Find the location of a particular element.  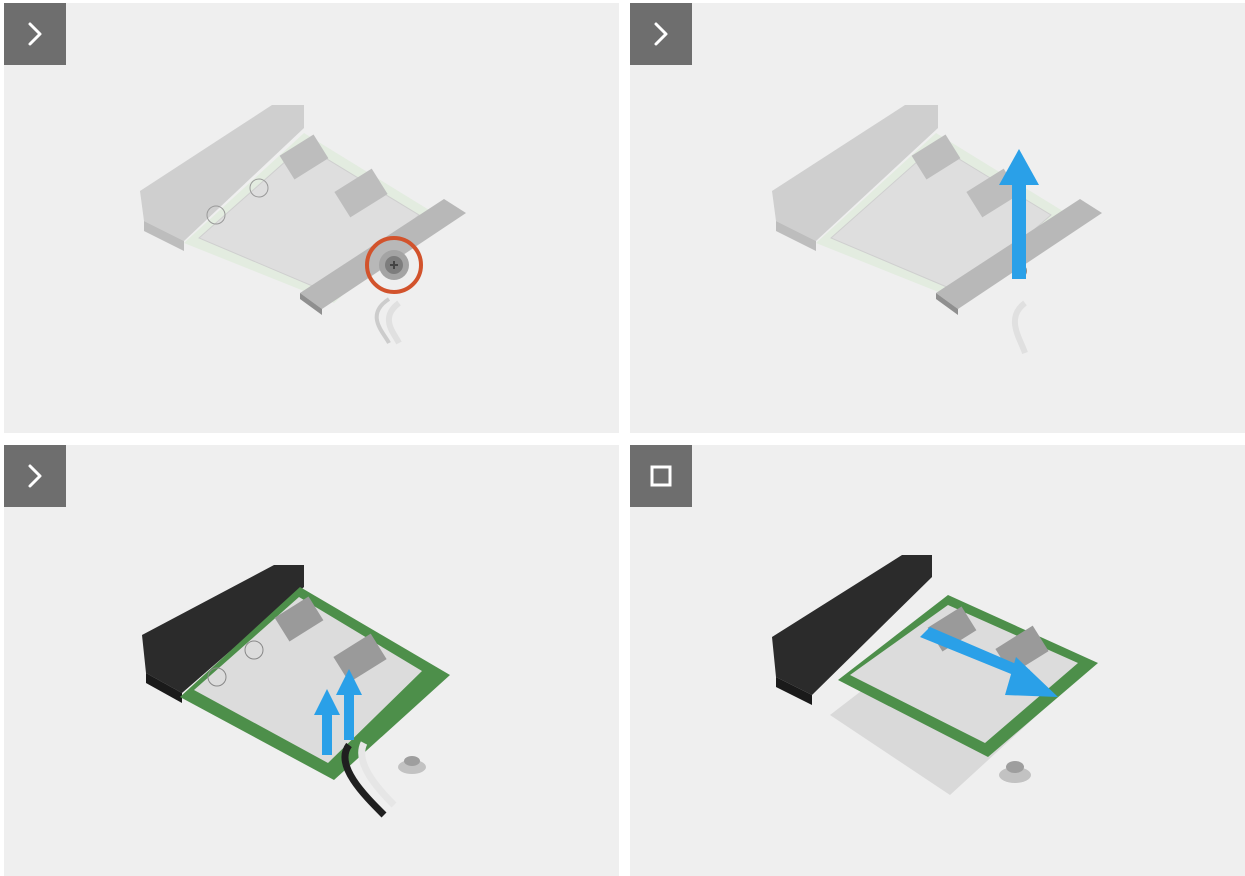

step-3-next-button is located at coordinates (35, 476).